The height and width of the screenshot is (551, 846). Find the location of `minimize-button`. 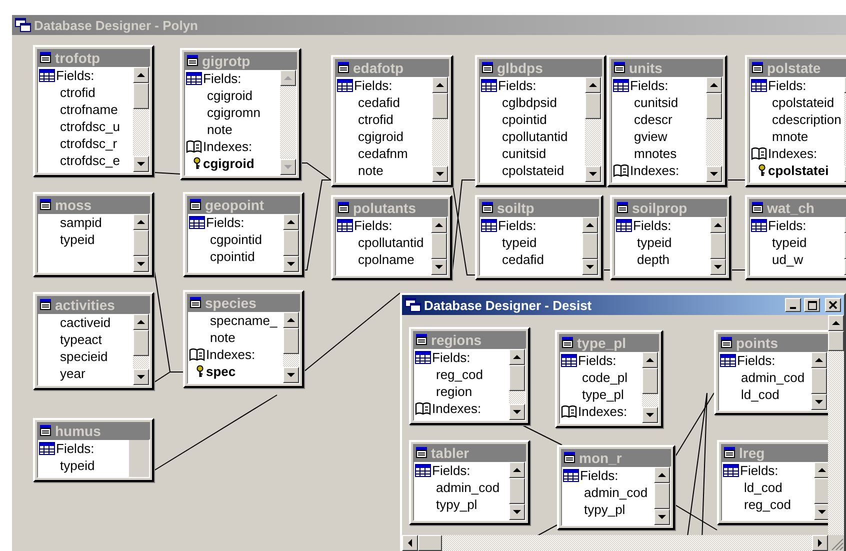

minimize-button is located at coordinates (793, 305).